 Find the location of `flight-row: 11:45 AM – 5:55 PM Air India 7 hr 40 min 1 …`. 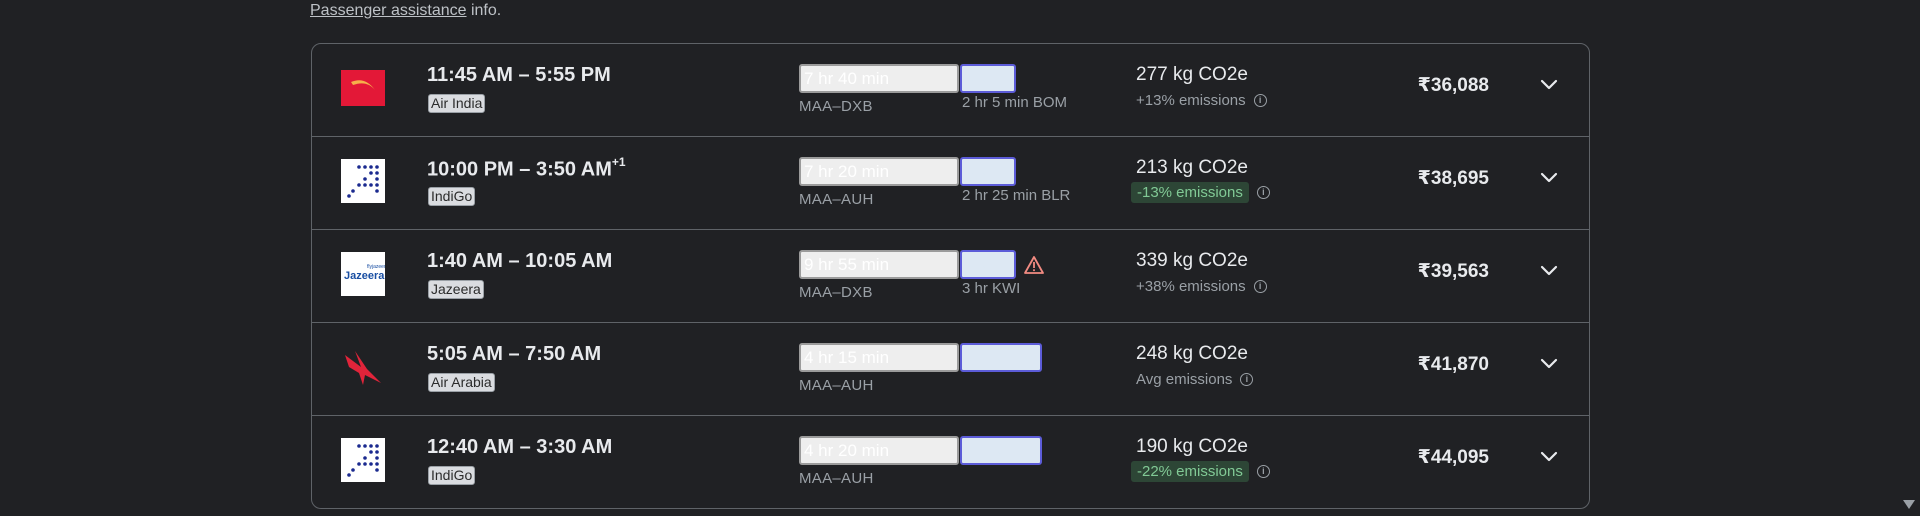

flight-row: 11:45 AM – 5:55 PM Air India 7 hr 40 min 1 … is located at coordinates (950, 90).